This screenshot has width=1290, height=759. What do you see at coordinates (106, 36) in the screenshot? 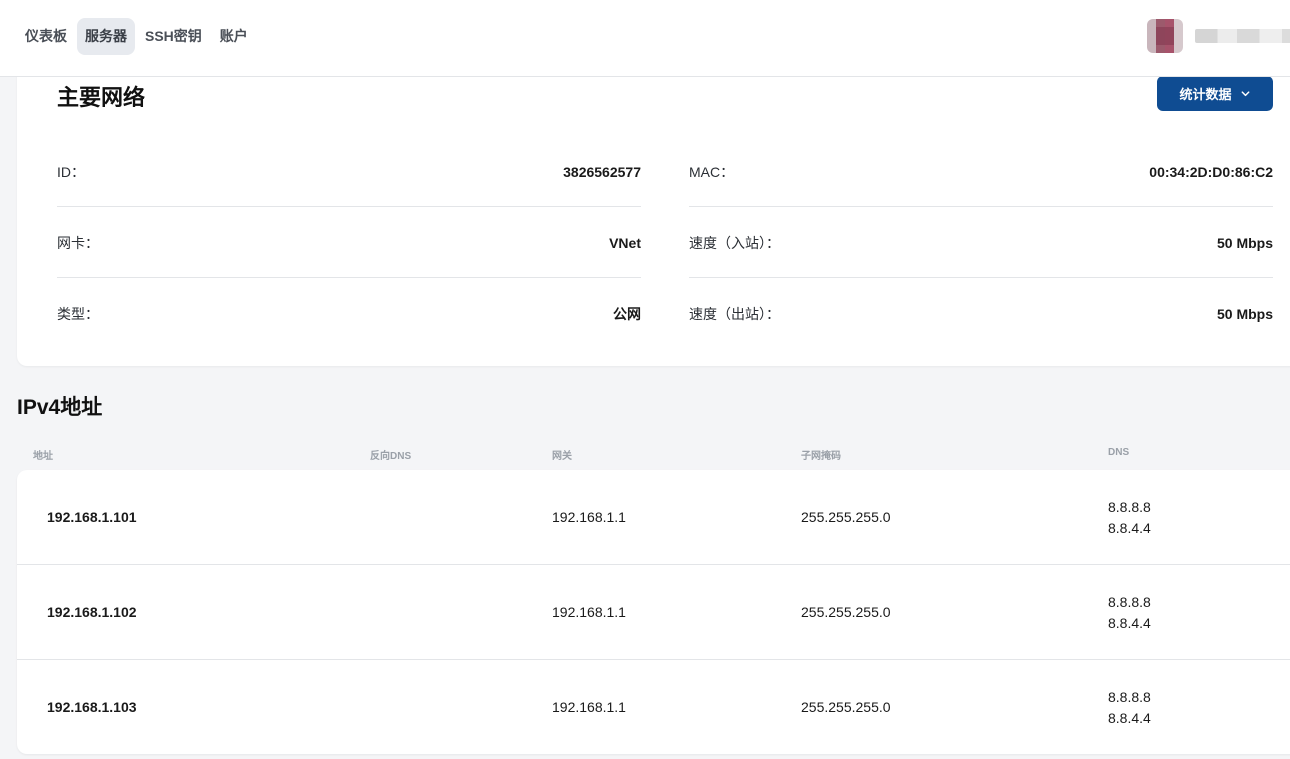
I see `nav-item-servers: 服务器` at bounding box center [106, 36].